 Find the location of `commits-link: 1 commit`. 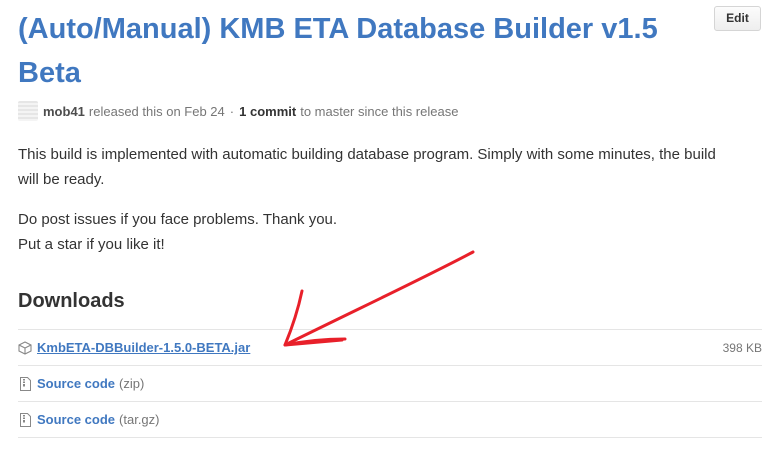

commits-link: 1 commit is located at coordinates (267, 111).